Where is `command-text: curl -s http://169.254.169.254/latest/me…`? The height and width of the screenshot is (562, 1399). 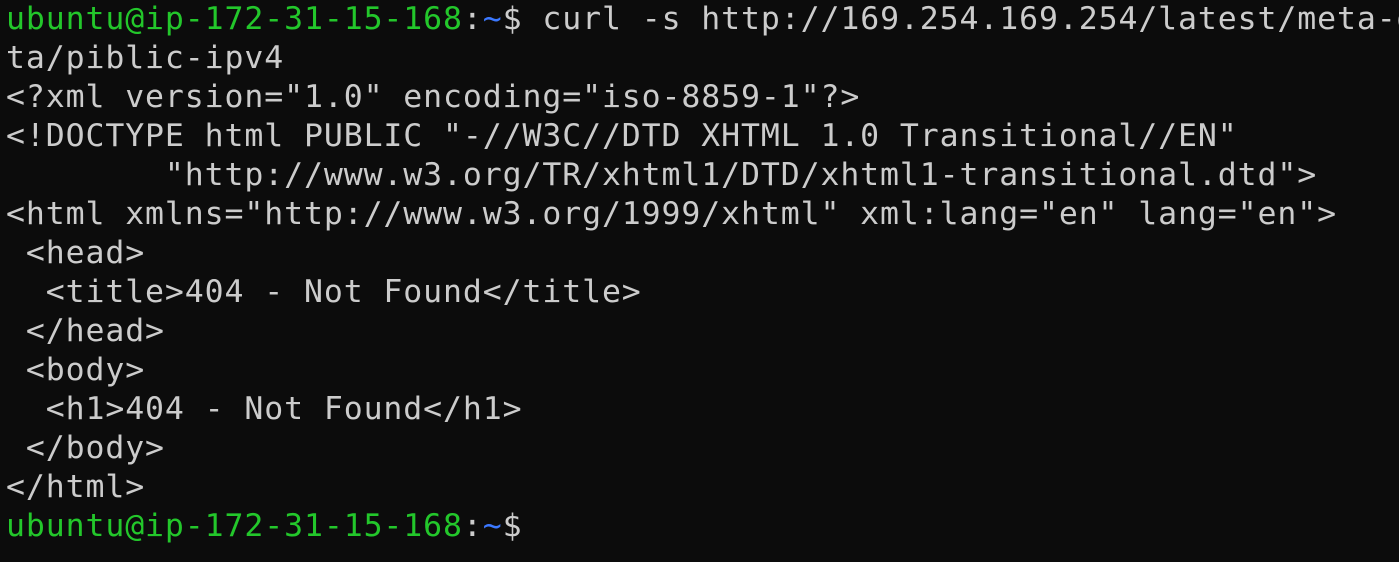 command-text: curl -s http://169.254.169.254/latest/me… is located at coordinates (960, 19).